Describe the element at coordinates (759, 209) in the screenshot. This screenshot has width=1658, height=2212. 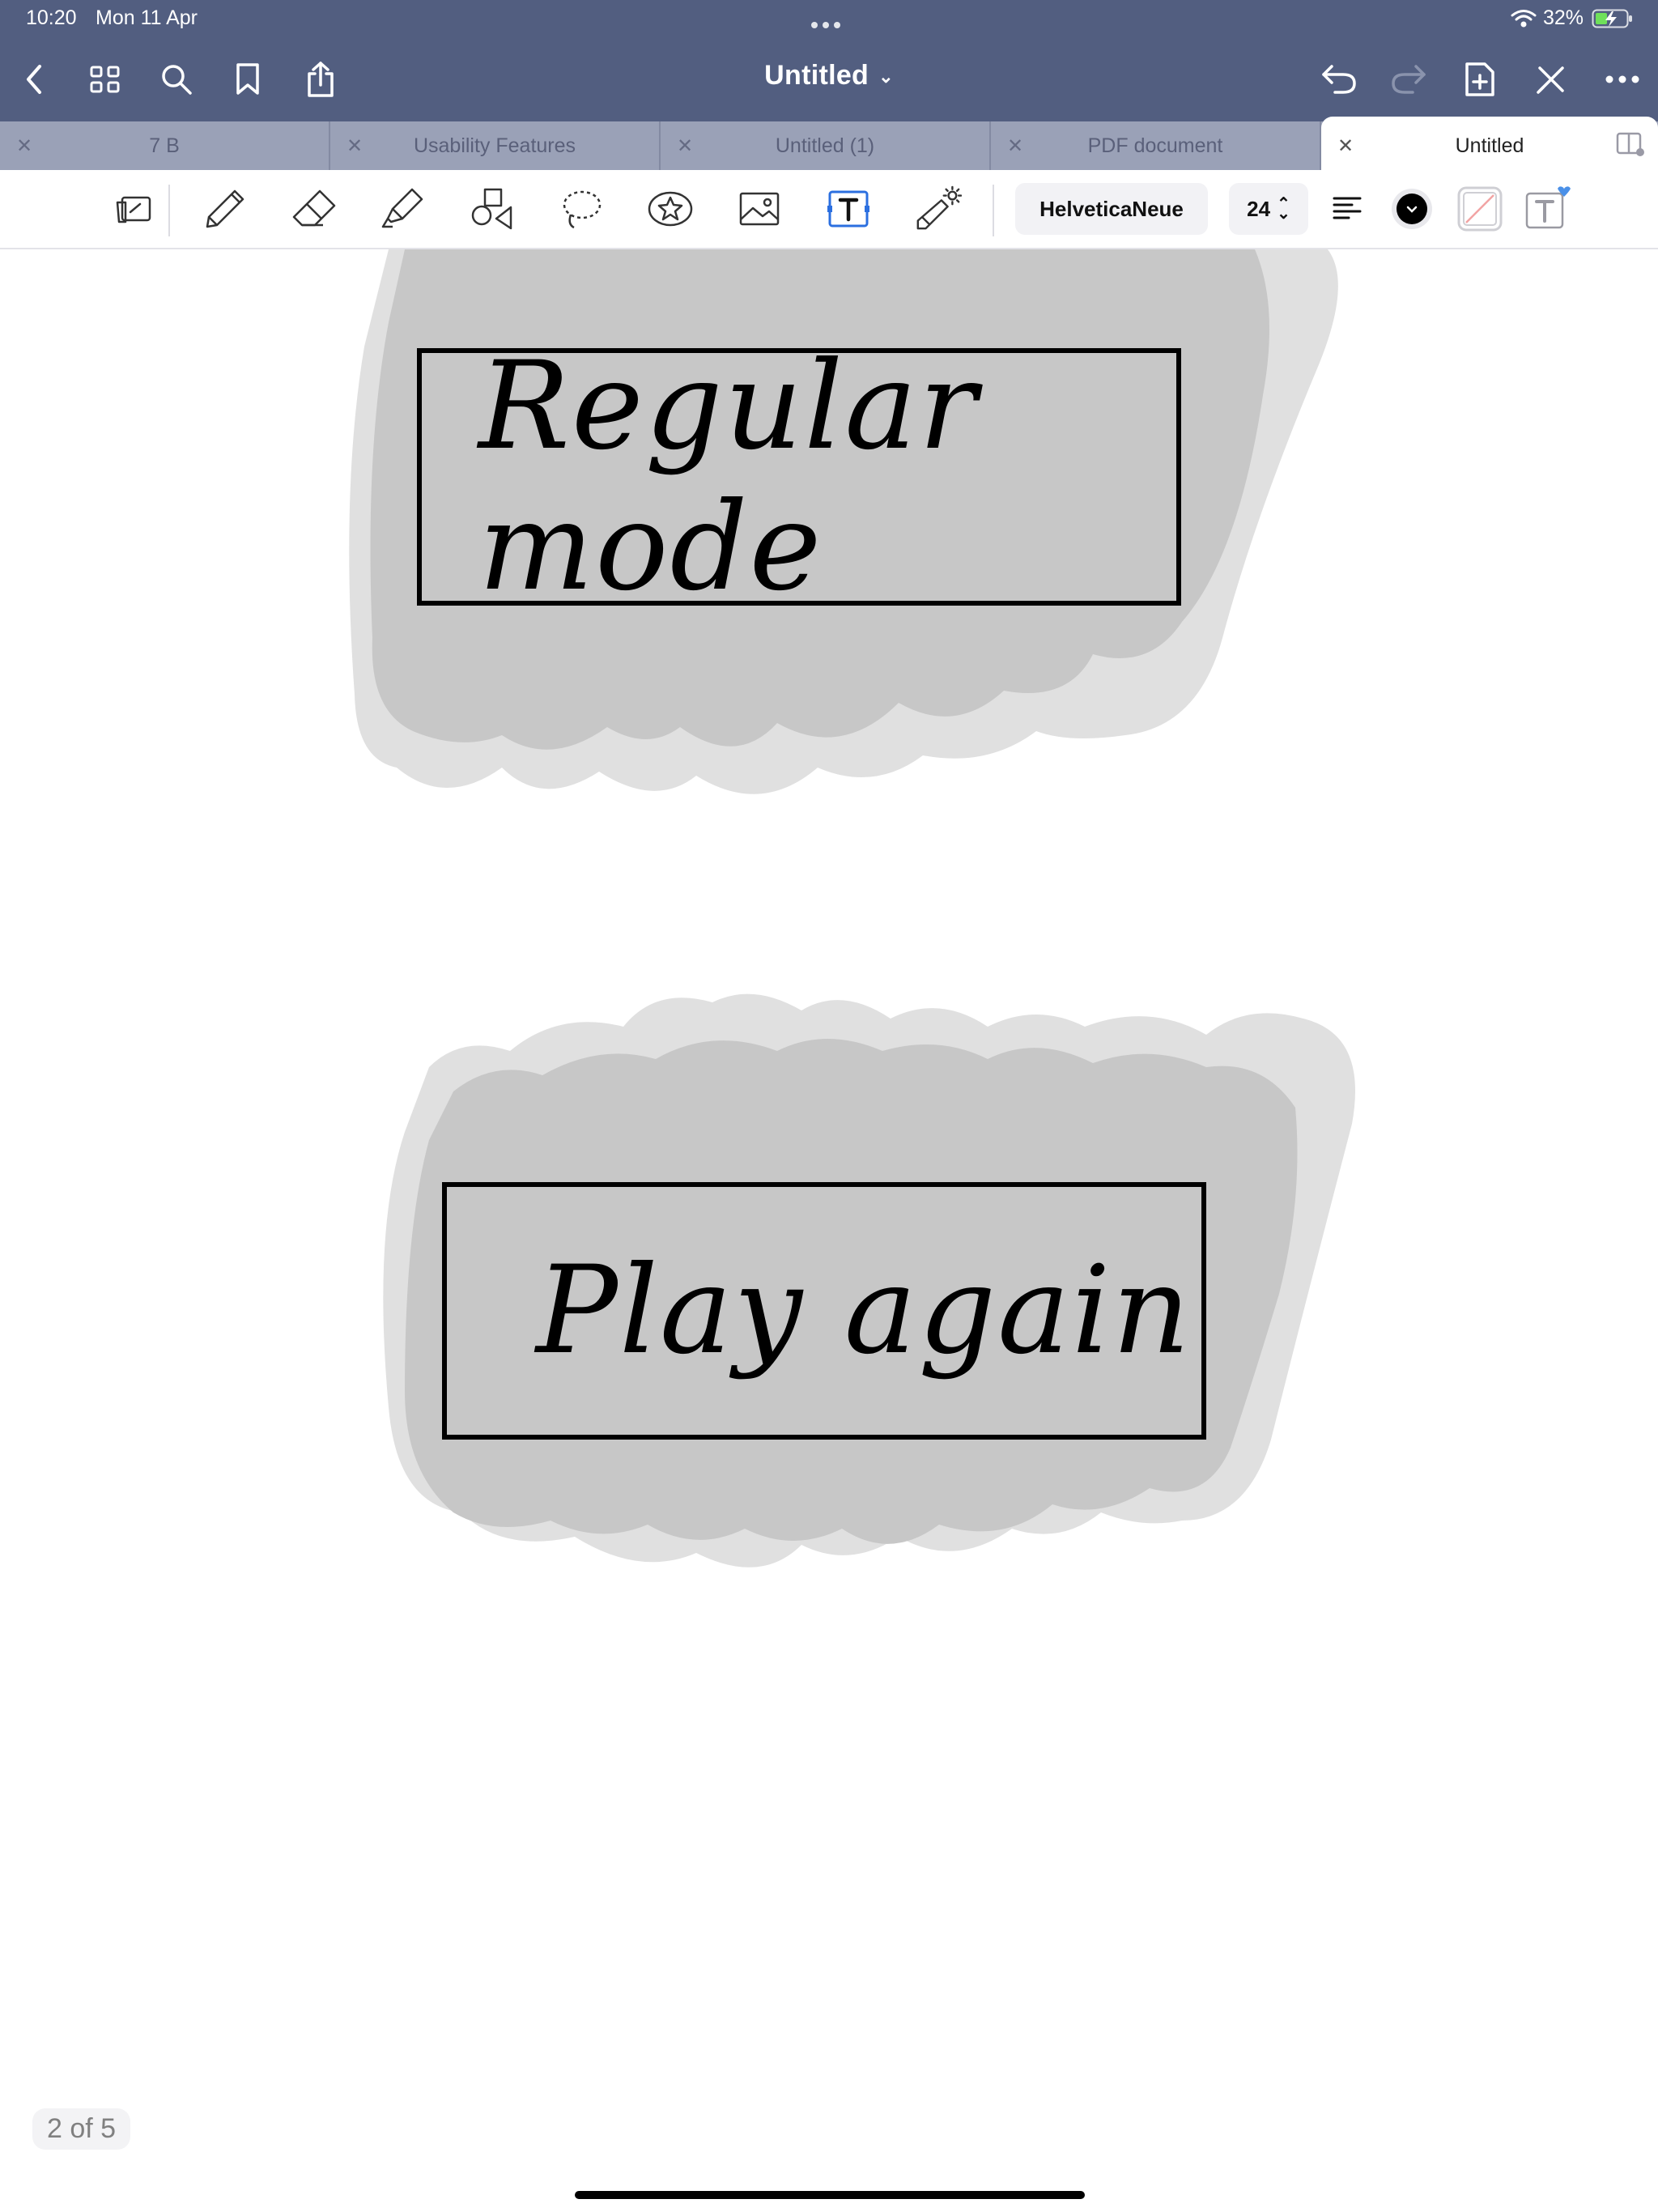
I see `image-tool-icon` at that location.